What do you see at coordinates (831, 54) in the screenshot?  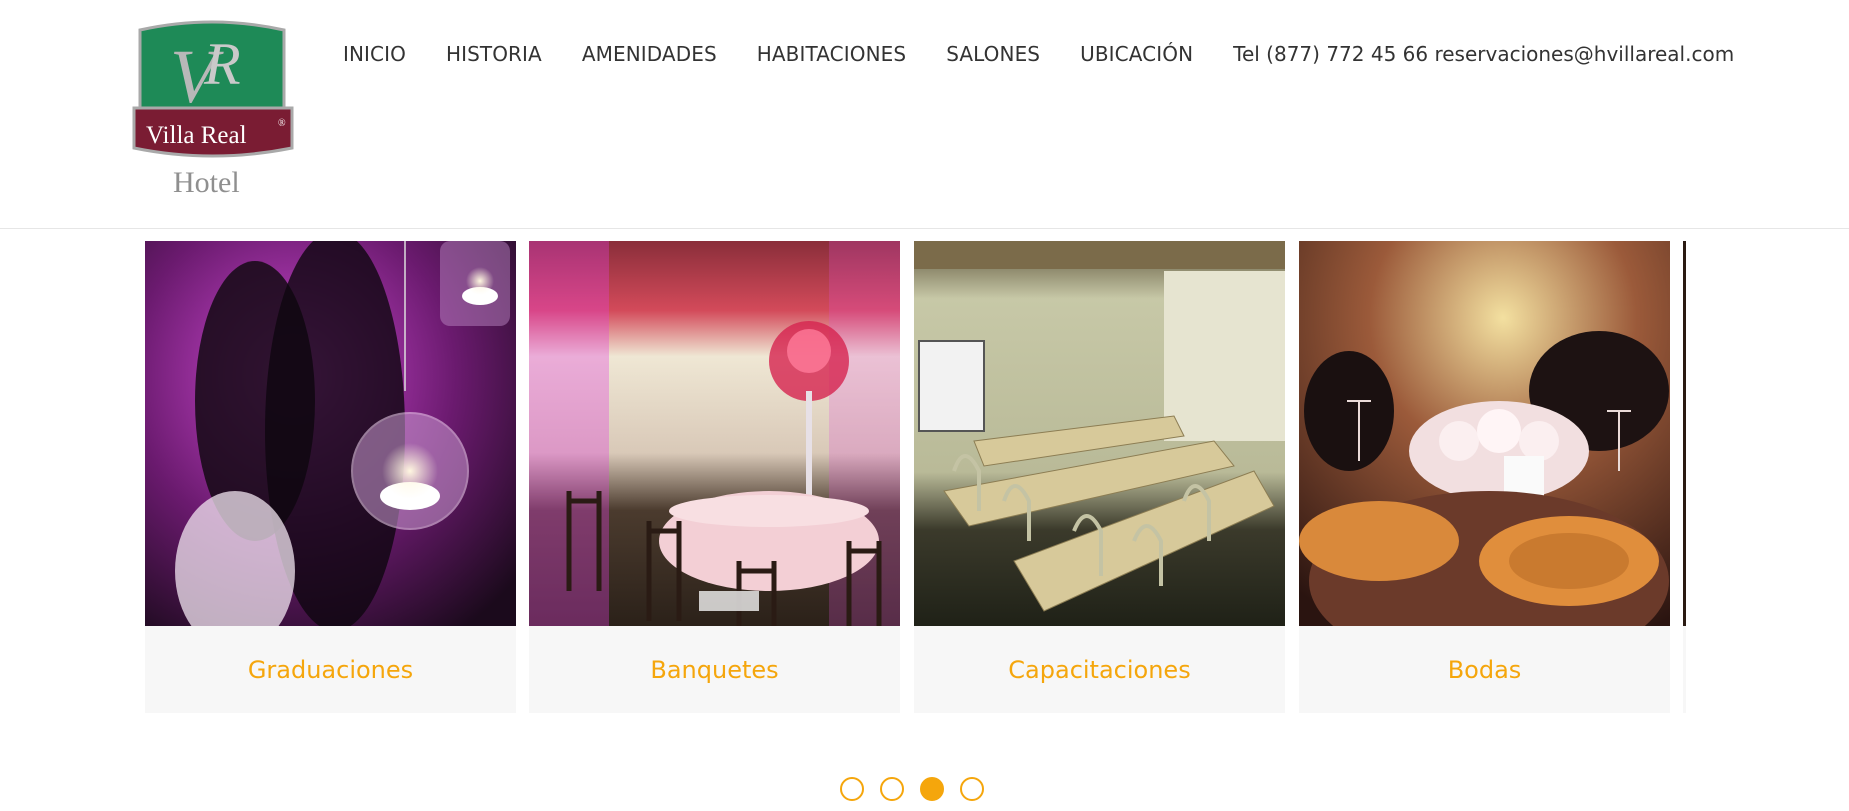 I see `nav-item-habitaciones: HABITACIONES` at bounding box center [831, 54].